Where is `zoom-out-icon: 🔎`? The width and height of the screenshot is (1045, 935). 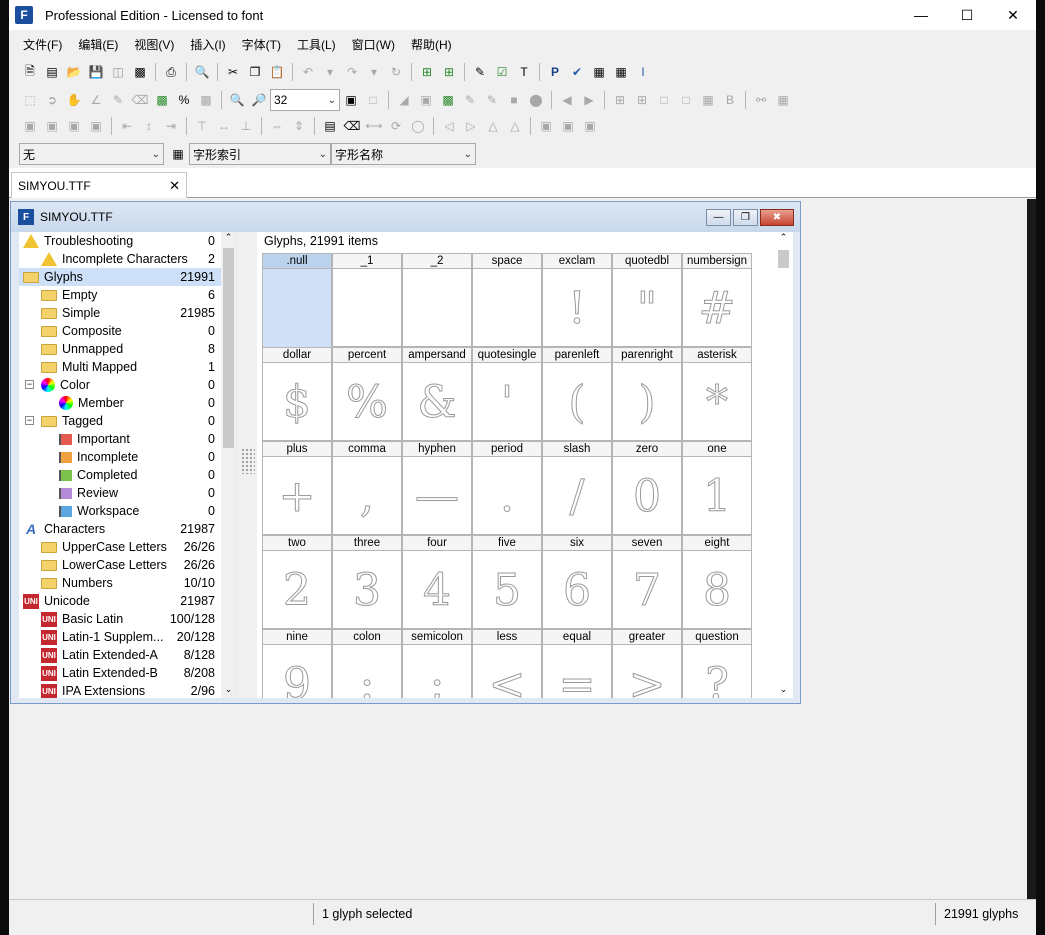 zoom-out-icon: 🔎 is located at coordinates (259, 100).